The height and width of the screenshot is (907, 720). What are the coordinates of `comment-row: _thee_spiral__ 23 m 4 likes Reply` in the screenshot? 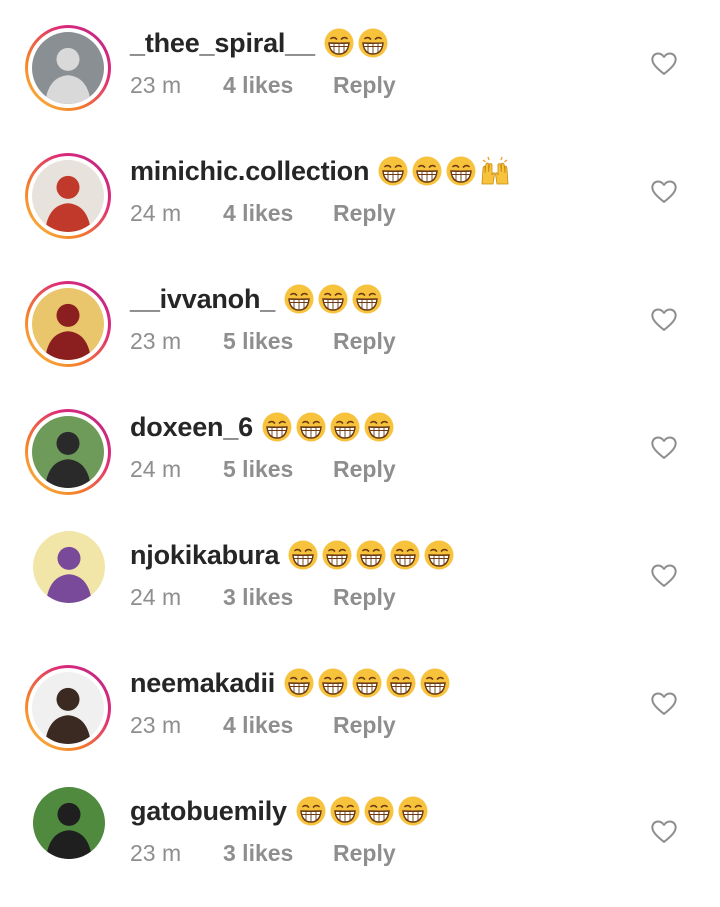 It's located at (360, 64).